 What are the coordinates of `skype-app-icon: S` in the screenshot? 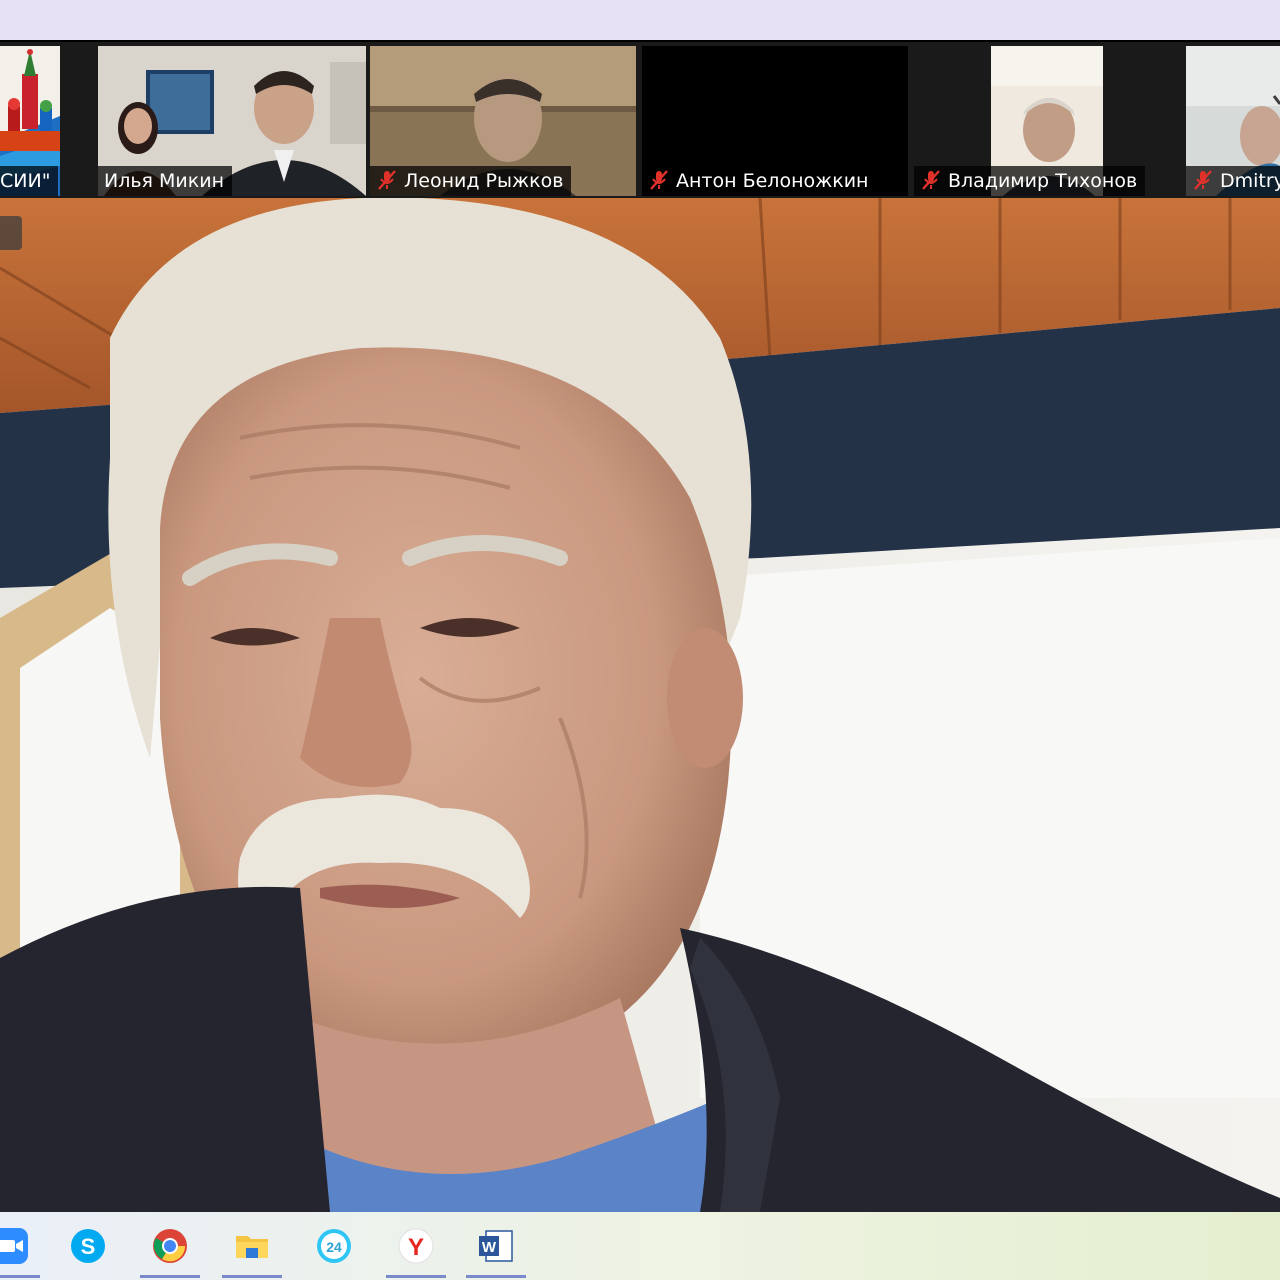 It's located at (88, 1246).